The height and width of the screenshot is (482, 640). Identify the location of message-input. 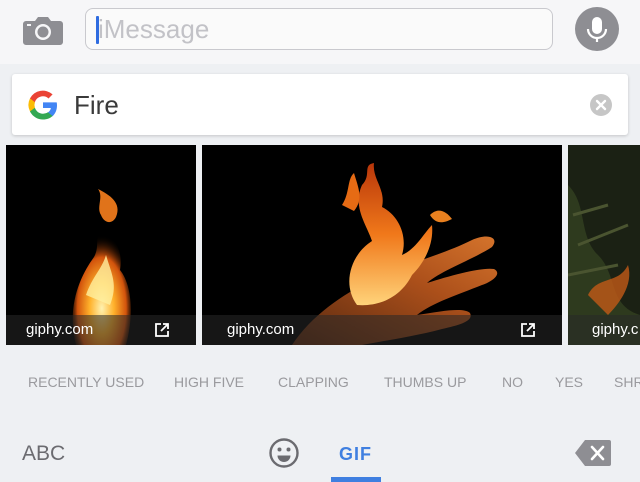
(319, 29).